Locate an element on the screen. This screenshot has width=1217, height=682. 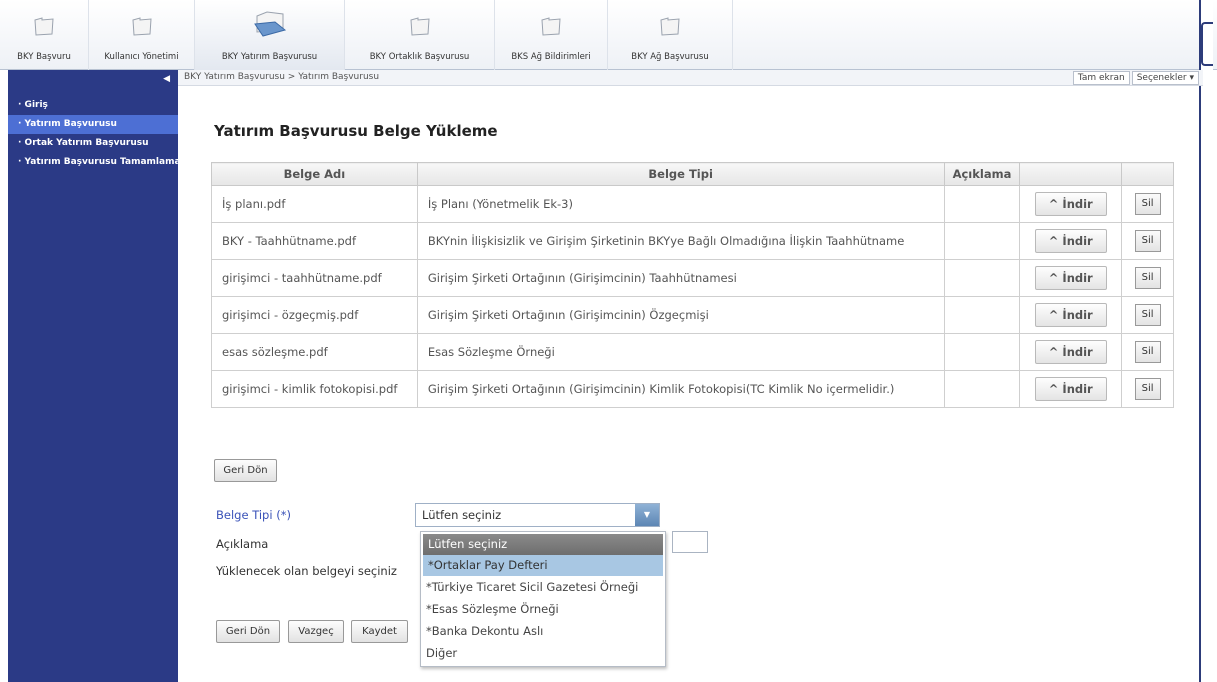
column-header-belge-tipi: Belge Tipi is located at coordinates (680, 174).